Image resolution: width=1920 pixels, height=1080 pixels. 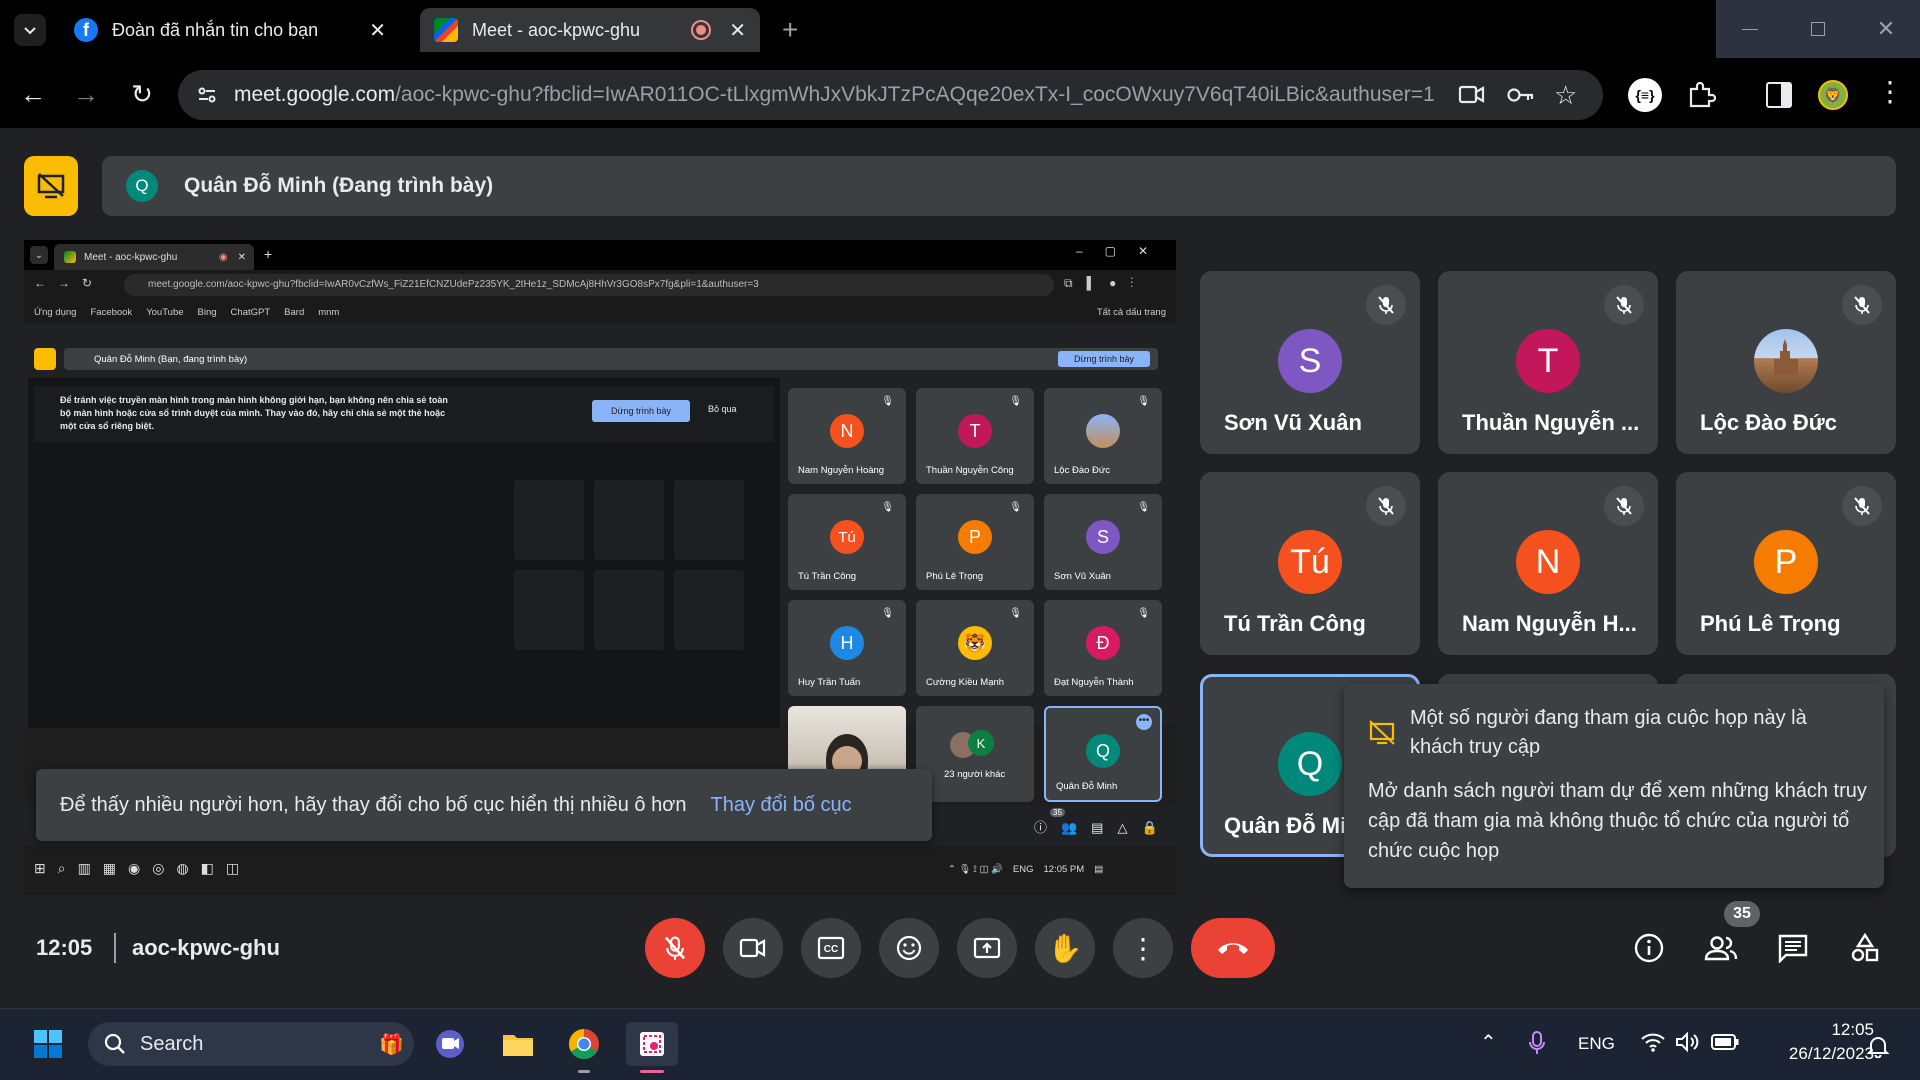 What do you see at coordinates (584, 1044) in the screenshot?
I see `chrome-icon` at bounding box center [584, 1044].